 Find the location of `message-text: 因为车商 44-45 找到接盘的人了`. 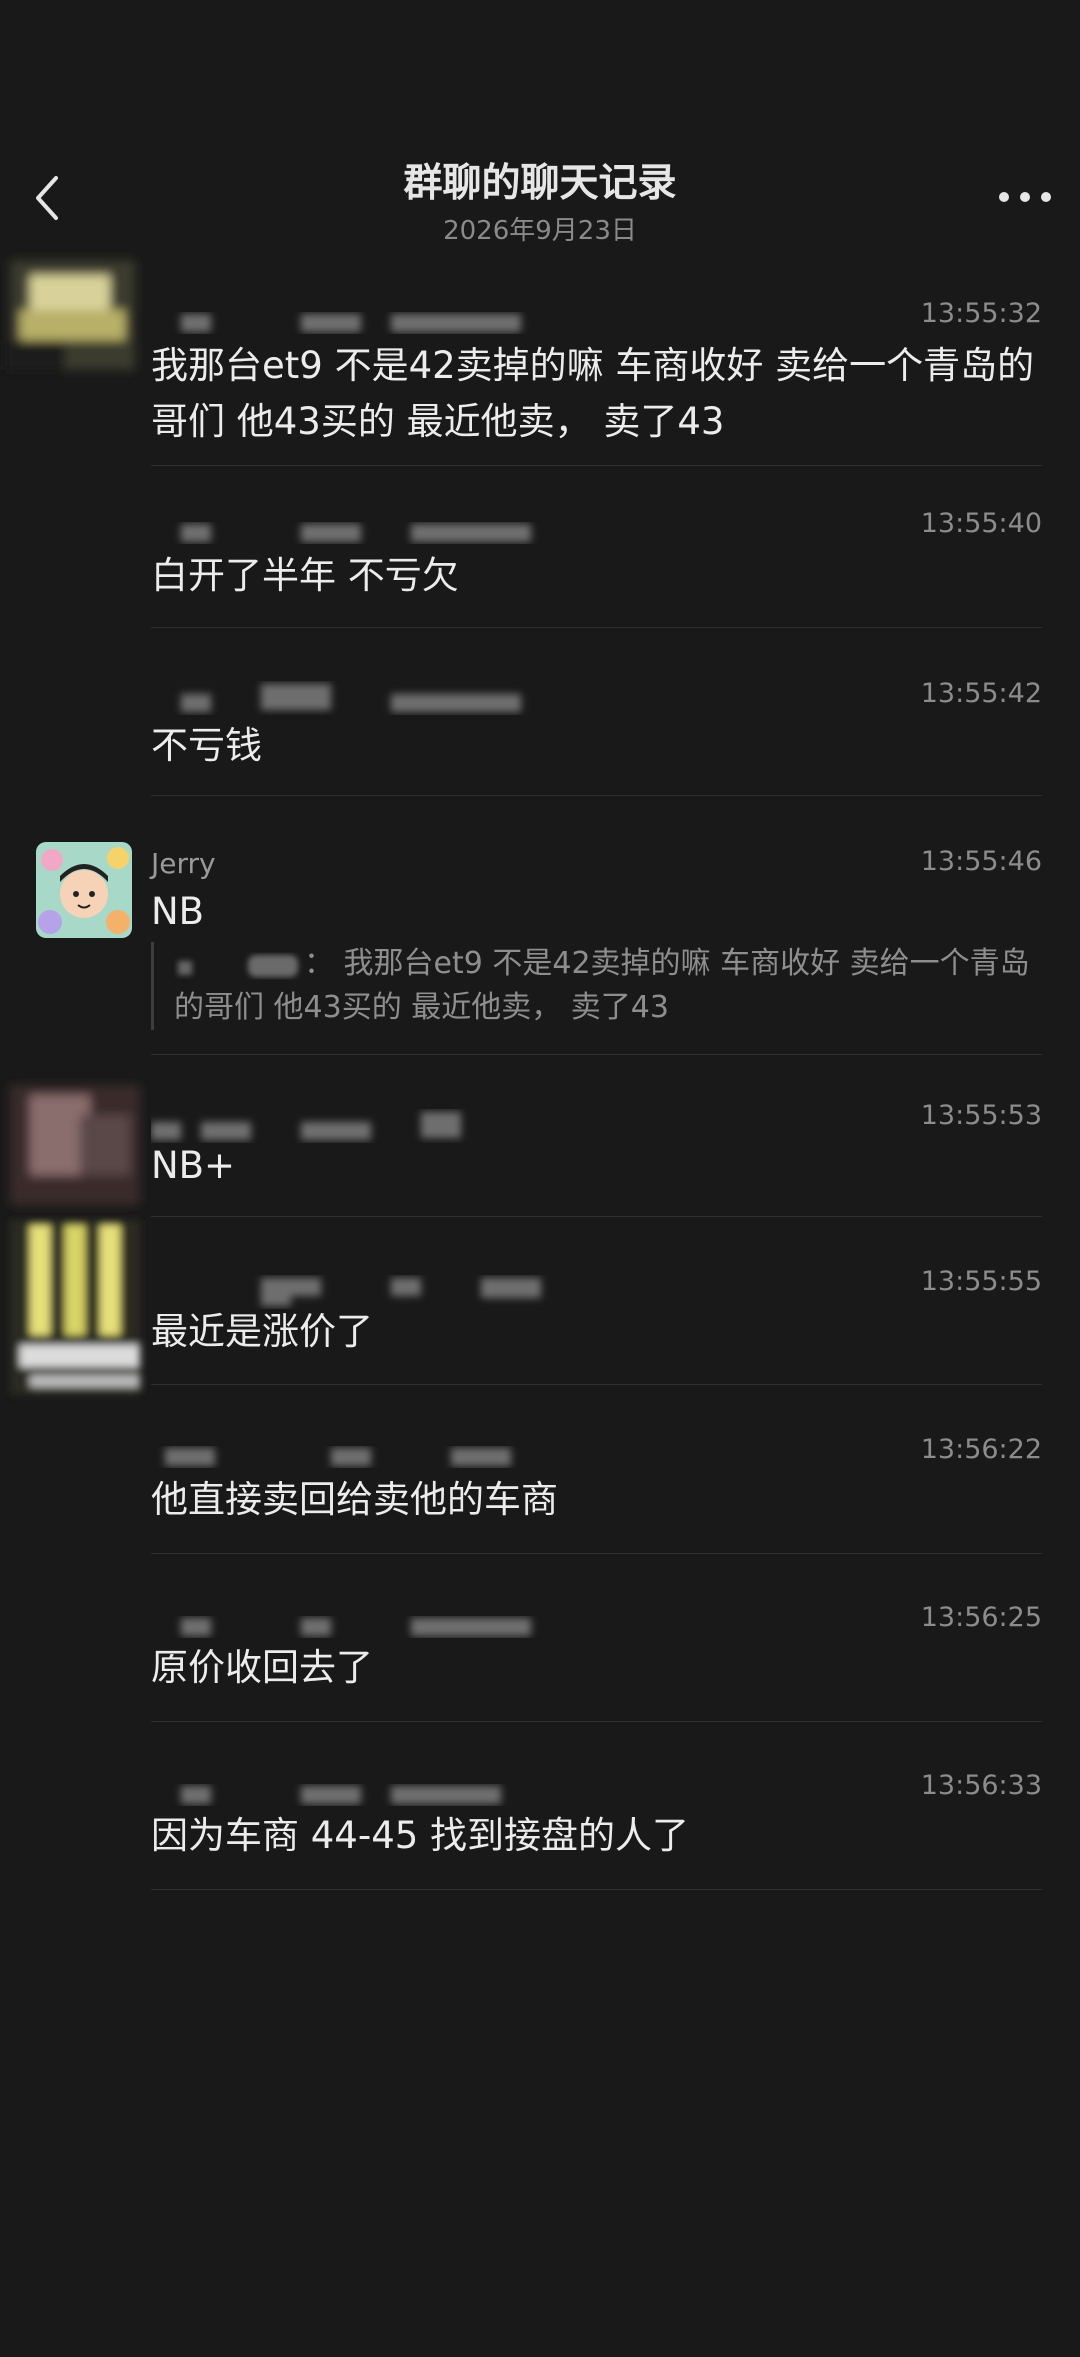

message-text: 因为车商 44-45 找到接盘的人了 is located at coordinates (420, 1835).